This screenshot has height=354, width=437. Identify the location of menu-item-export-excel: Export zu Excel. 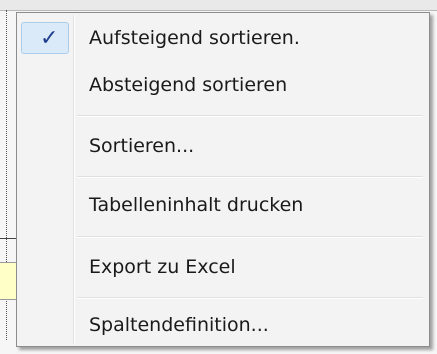
(223, 267).